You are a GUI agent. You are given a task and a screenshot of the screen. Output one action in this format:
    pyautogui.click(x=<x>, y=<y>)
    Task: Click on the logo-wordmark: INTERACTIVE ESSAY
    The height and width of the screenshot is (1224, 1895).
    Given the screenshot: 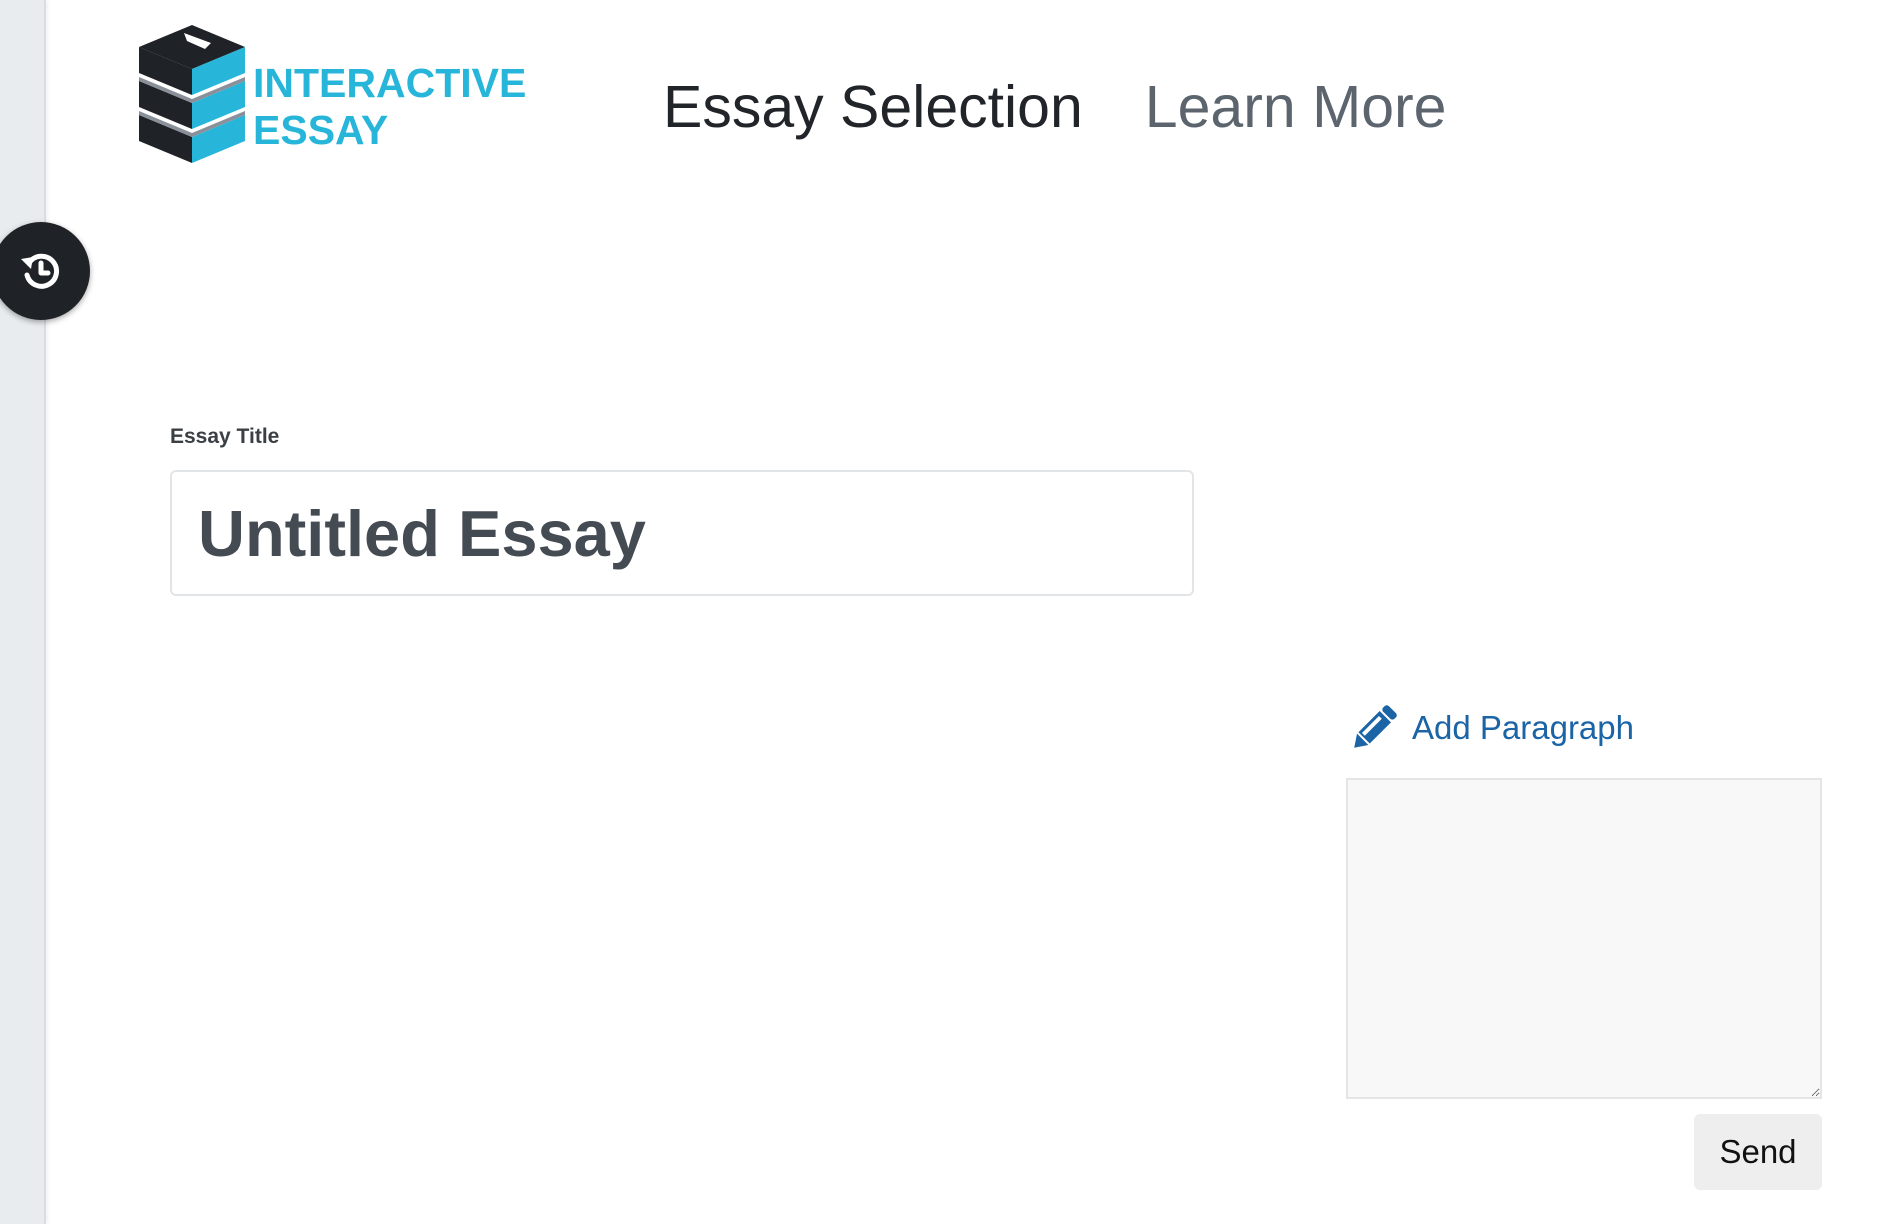 What is the action you would take?
    pyautogui.click(x=389, y=107)
    